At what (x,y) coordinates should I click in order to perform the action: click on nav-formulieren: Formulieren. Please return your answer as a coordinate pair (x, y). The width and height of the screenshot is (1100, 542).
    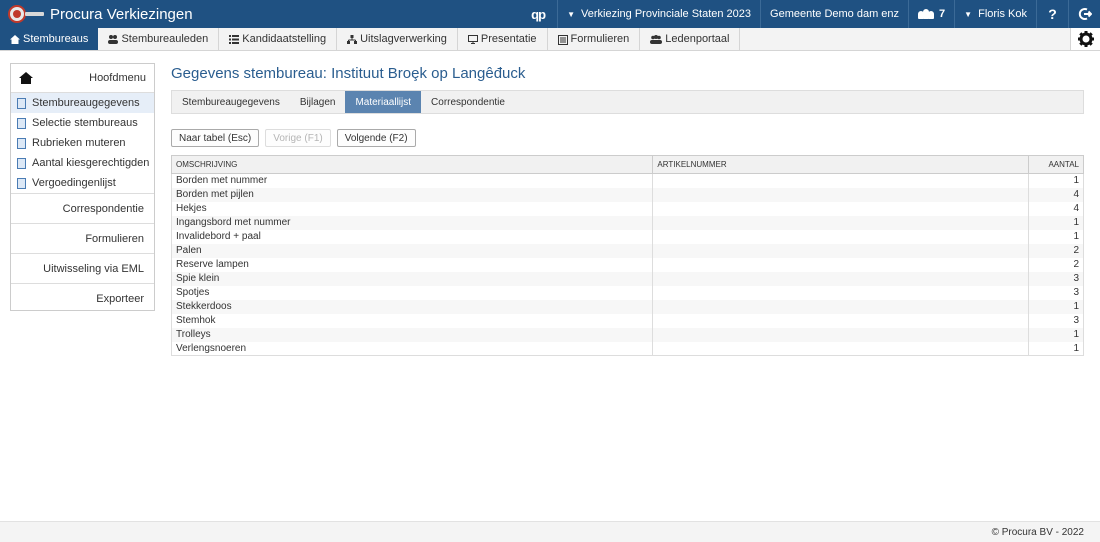
    Looking at the image, I should click on (594, 39).